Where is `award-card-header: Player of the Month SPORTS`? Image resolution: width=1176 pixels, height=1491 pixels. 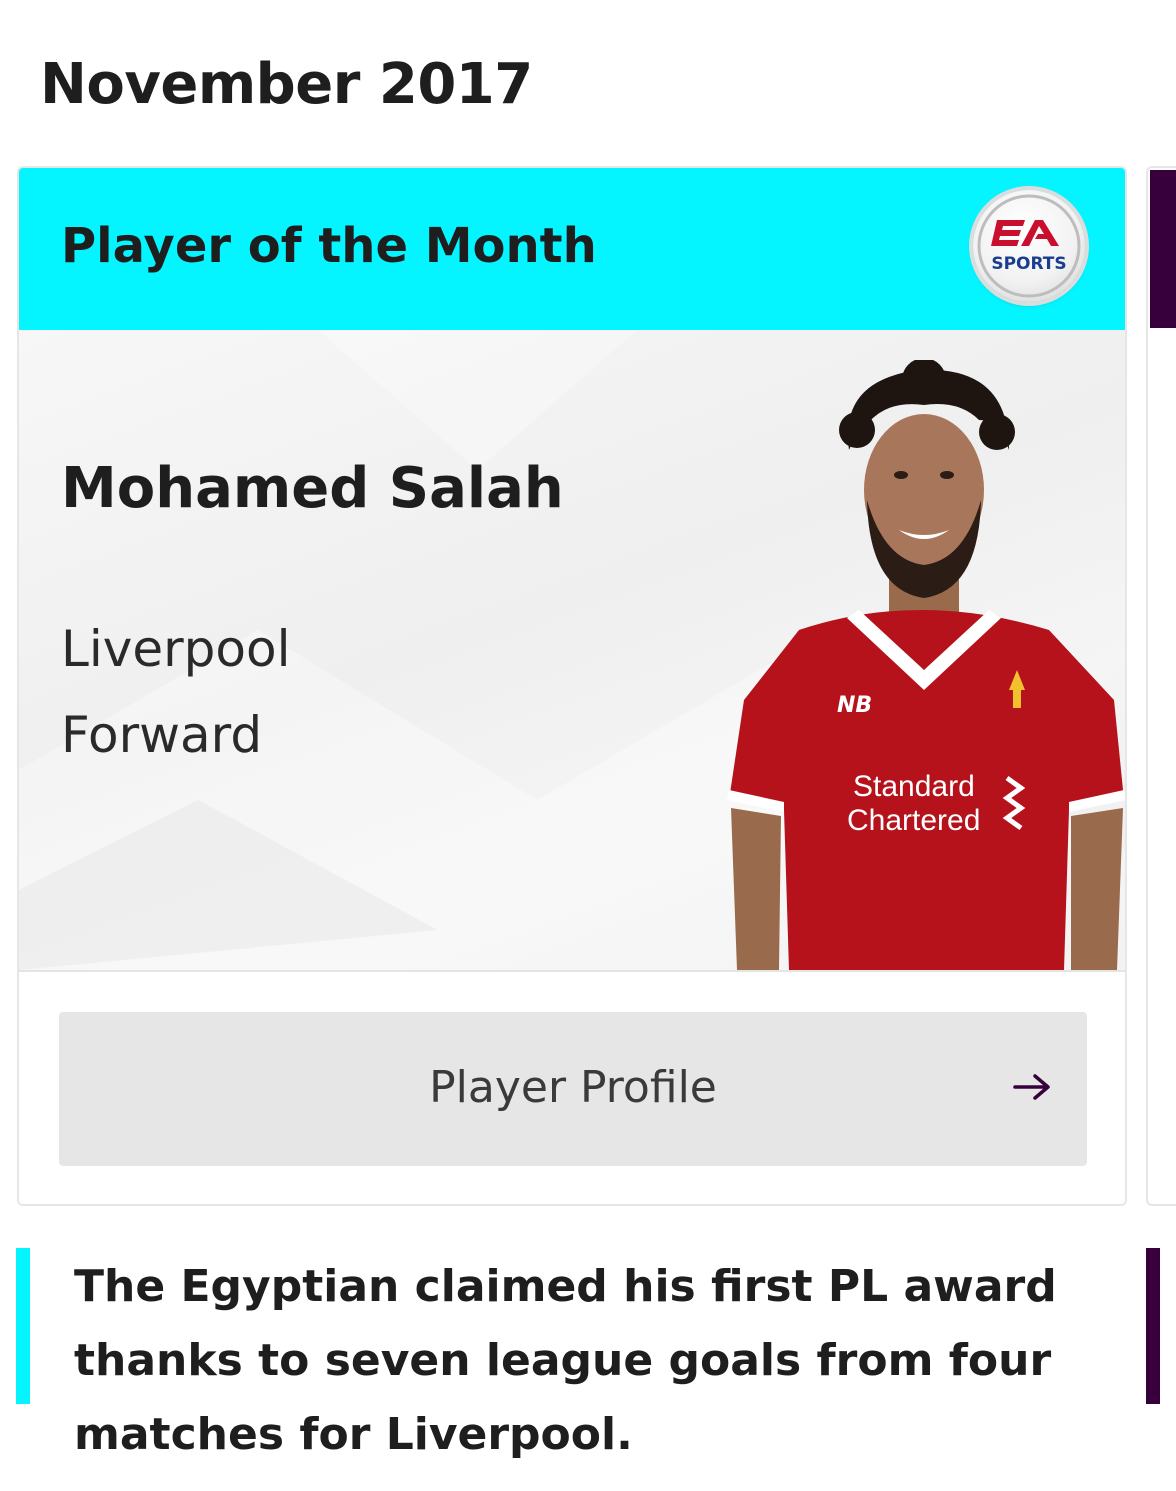
award-card-header: Player of the Month SPORTS is located at coordinates (572, 249).